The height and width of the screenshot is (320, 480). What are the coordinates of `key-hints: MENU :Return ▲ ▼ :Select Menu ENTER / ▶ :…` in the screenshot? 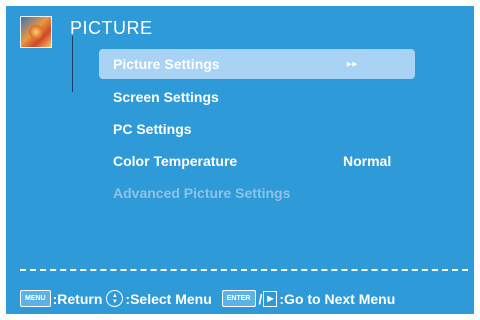 It's located at (207, 298).